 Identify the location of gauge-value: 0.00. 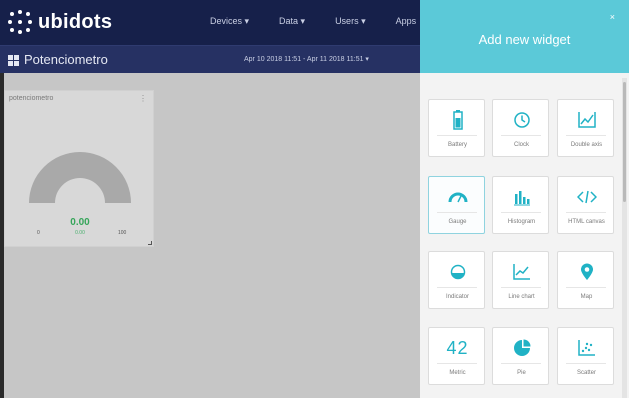
(80, 222).